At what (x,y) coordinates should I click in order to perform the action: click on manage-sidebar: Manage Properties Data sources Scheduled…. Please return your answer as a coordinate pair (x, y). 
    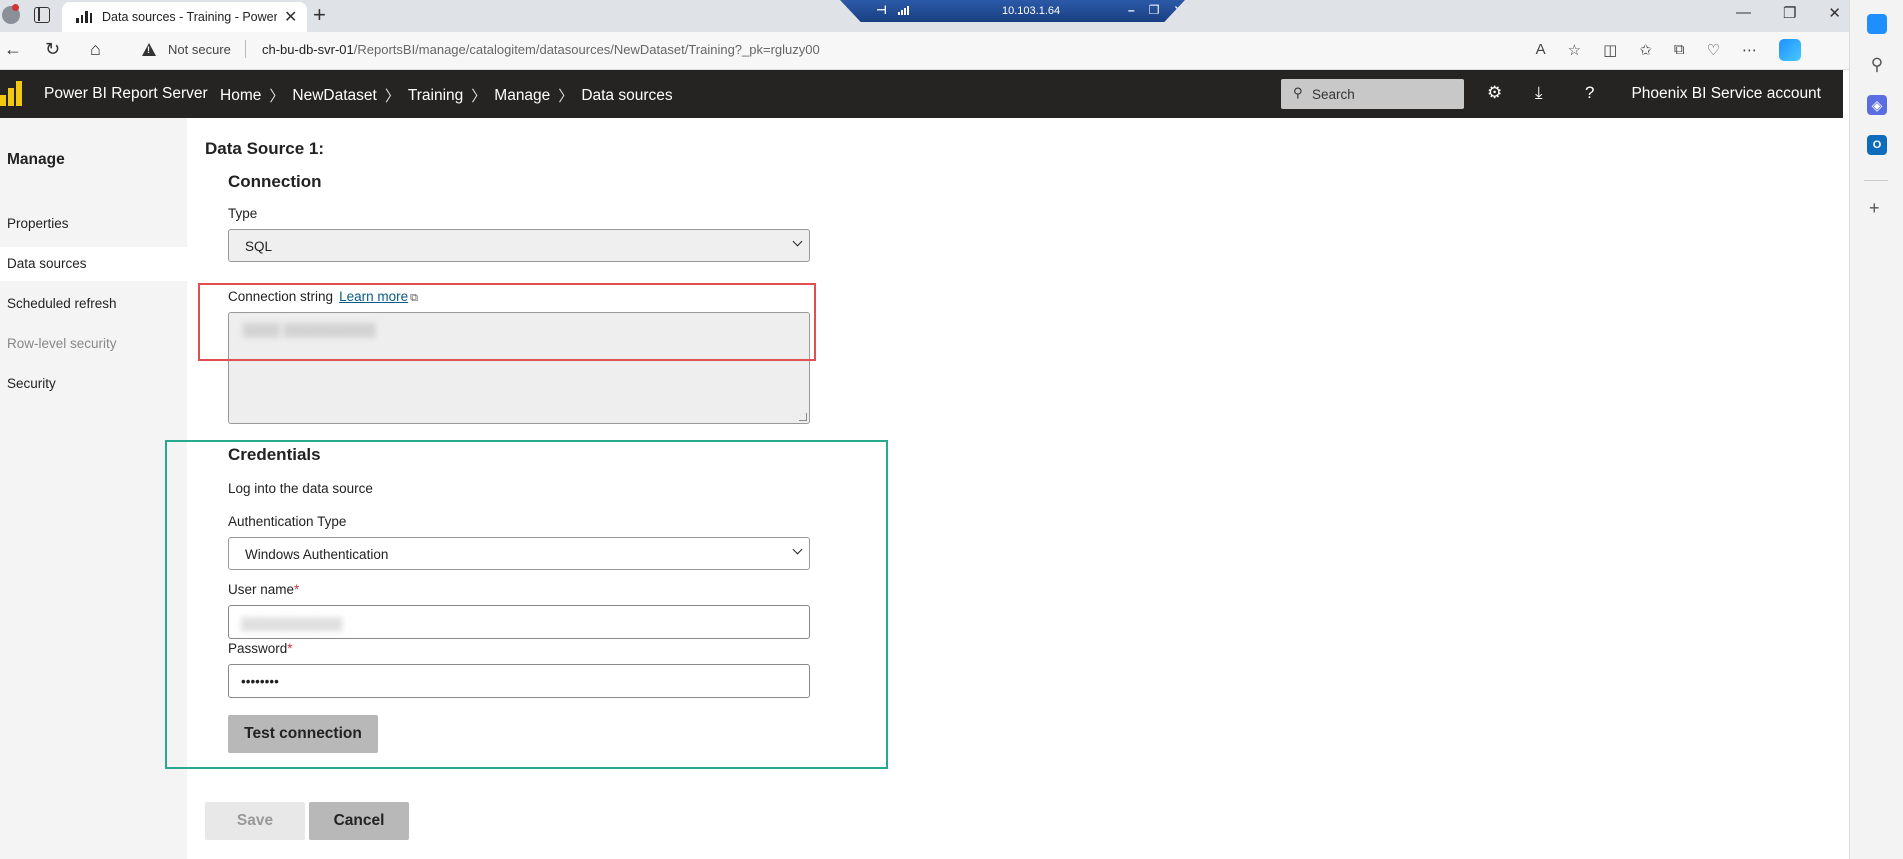
    Looking at the image, I should click on (93, 488).